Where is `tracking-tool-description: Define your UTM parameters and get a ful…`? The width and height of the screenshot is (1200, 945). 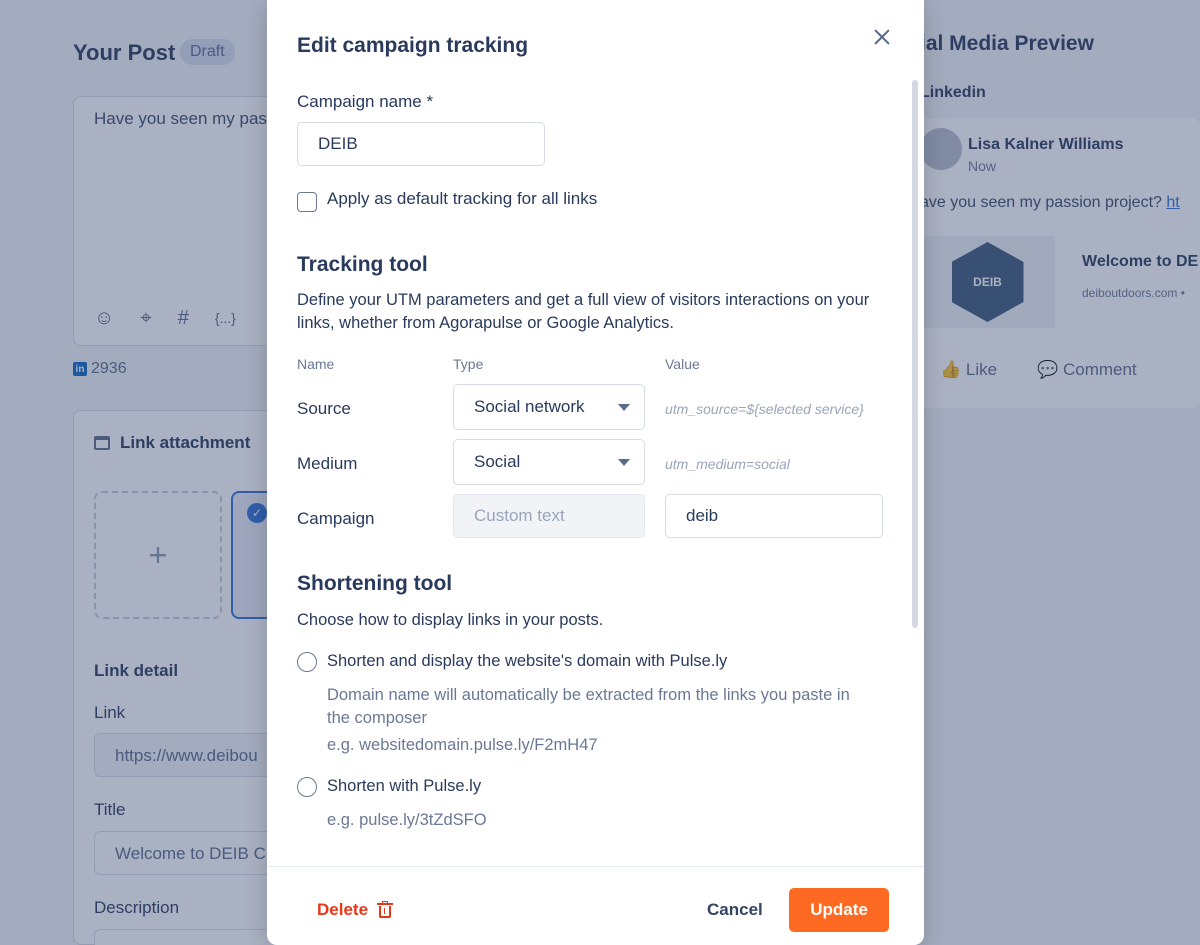 tracking-tool-description: Define your UTM parameters and get a ful… is located at coordinates (583, 311).